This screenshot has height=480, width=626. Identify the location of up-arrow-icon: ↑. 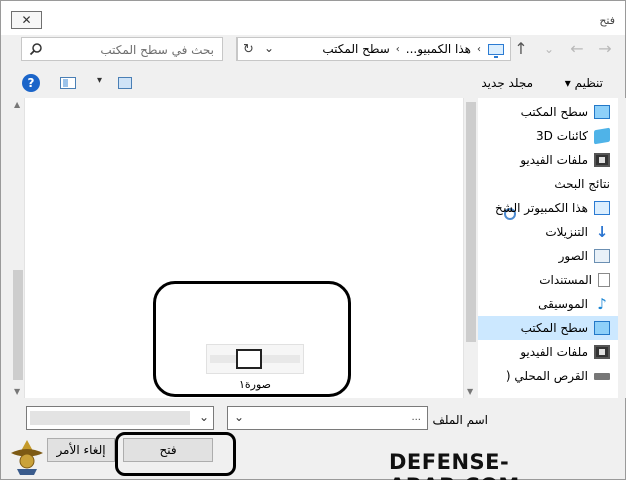
(521, 48).